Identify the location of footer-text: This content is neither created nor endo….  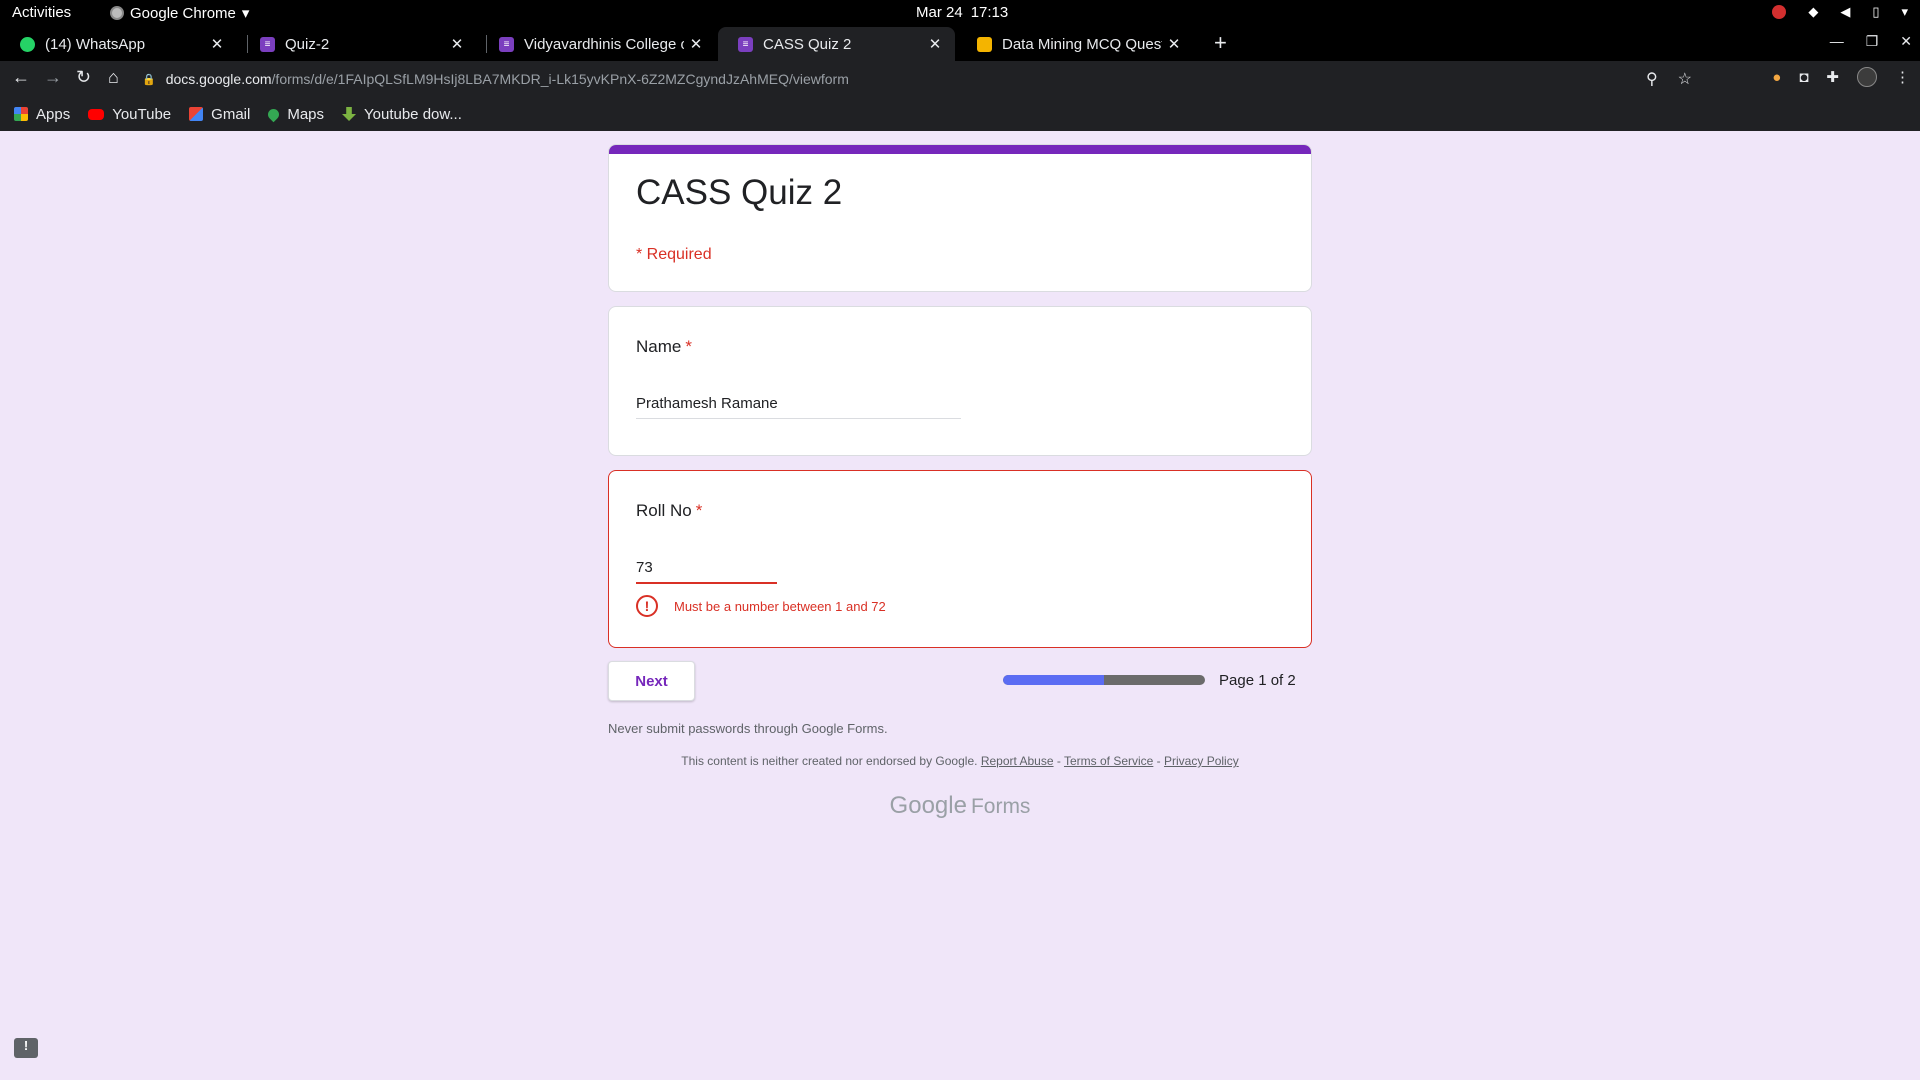
(829, 761).